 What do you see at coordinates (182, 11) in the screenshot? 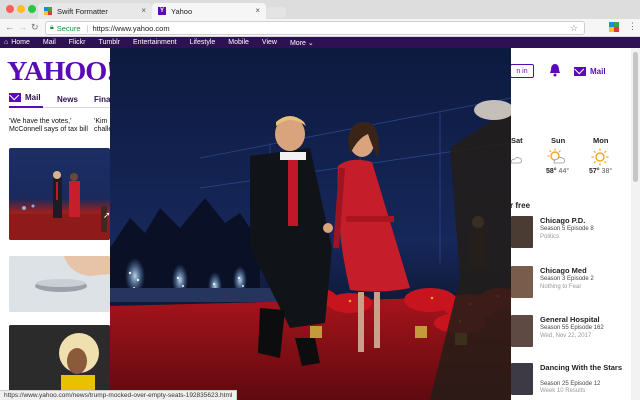
I see `tab-title: Yahoo` at bounding box center [182, 11].